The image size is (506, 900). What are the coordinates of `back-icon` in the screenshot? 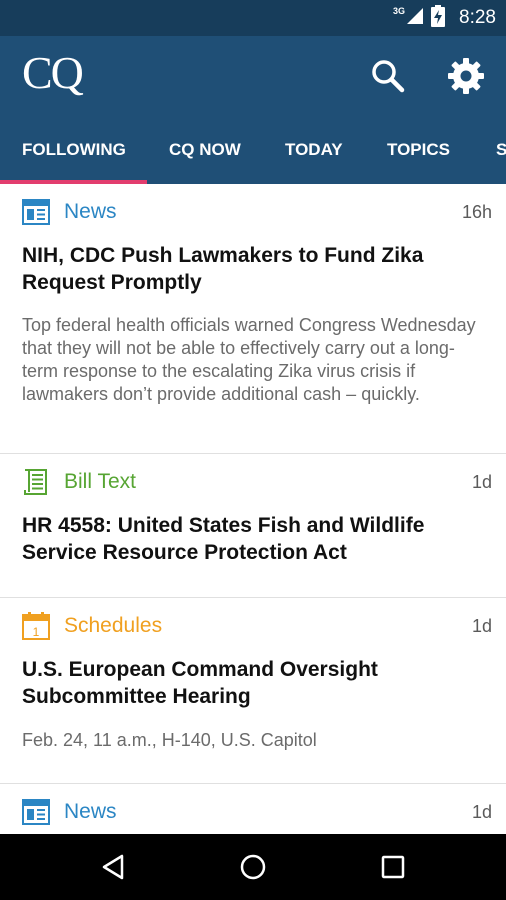 It's located at (113, 867).